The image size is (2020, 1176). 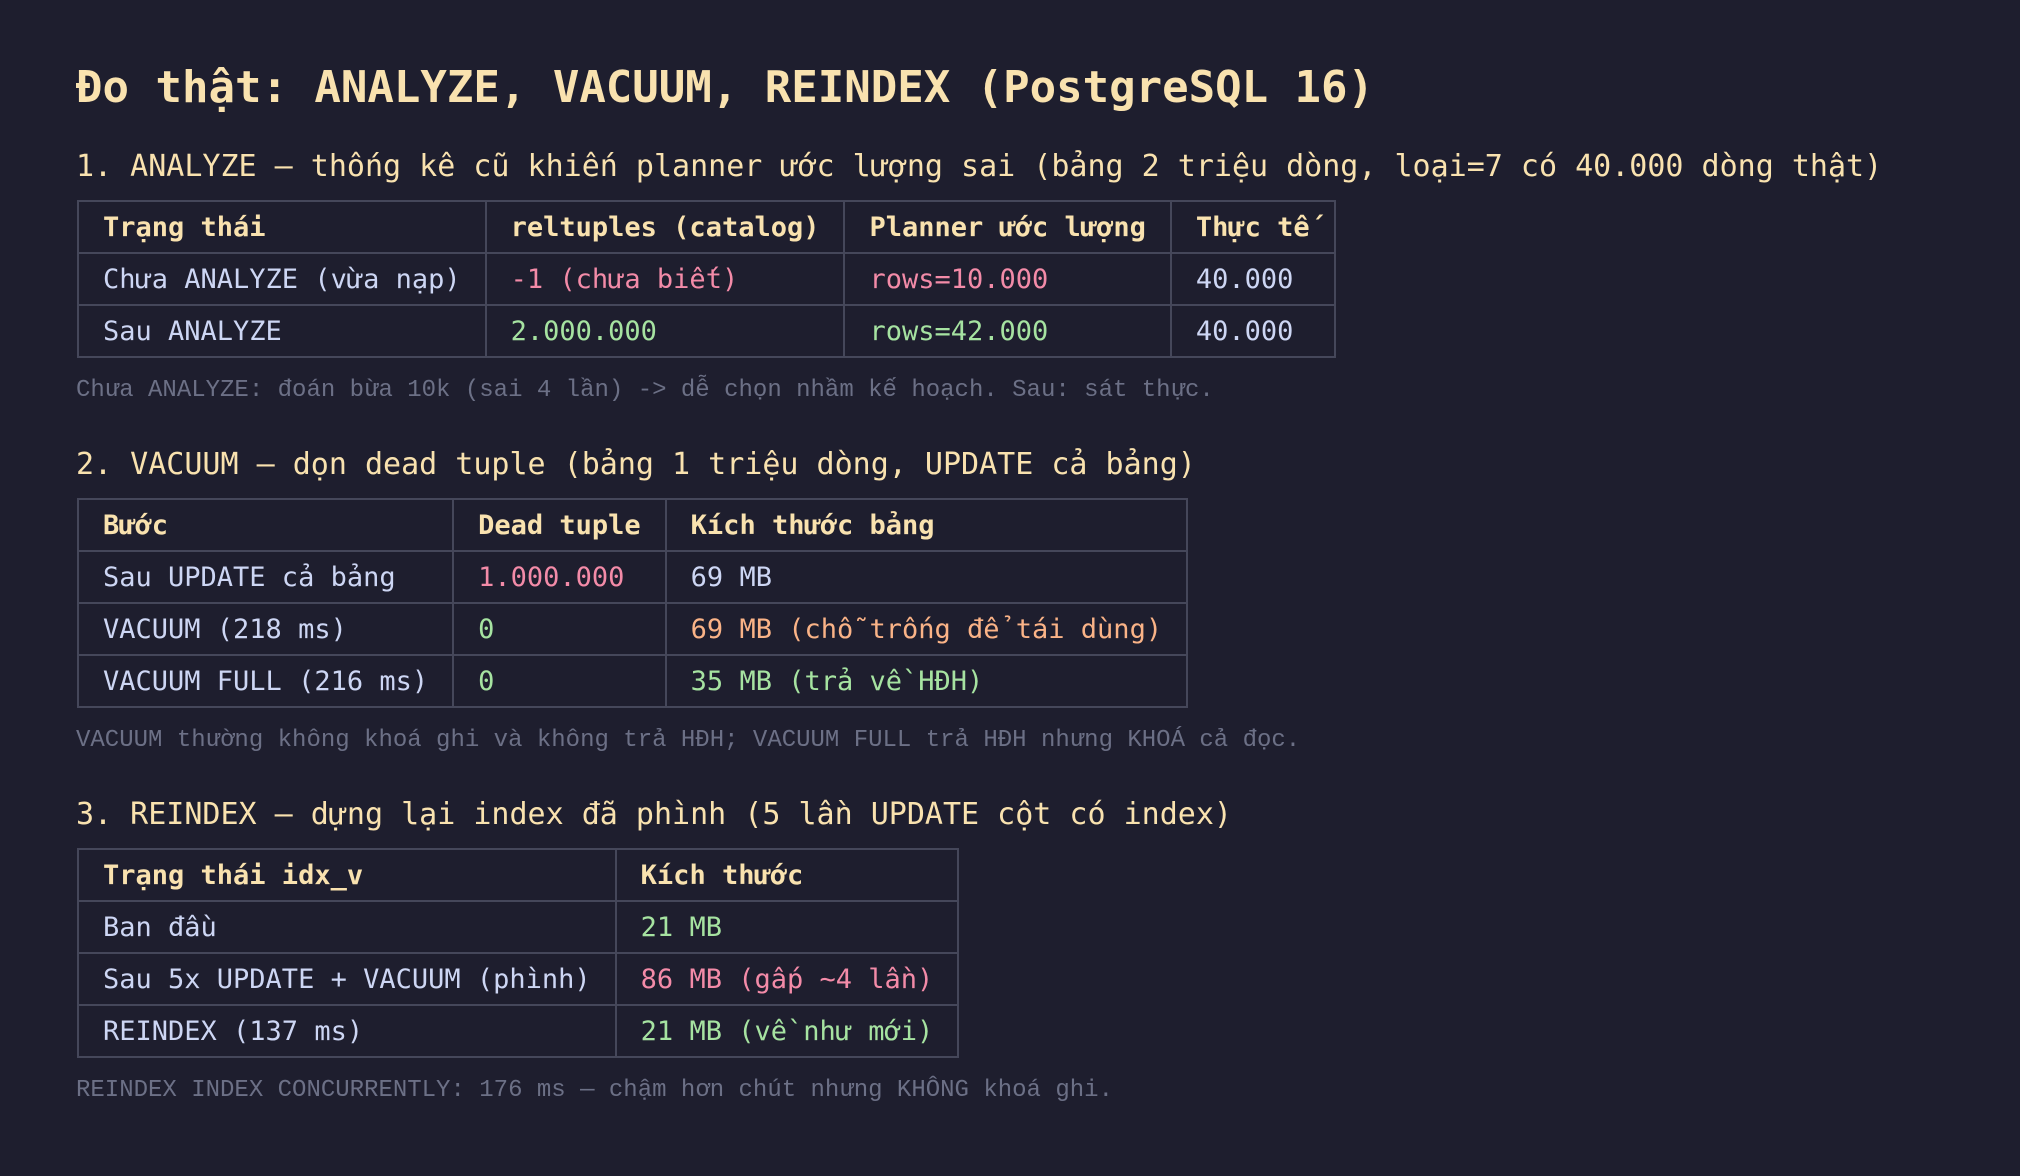 What do you see at coordinates (559, 525) in the screenshot?
I see `column-header: Dead tuple` at bounding box center [559, 525].